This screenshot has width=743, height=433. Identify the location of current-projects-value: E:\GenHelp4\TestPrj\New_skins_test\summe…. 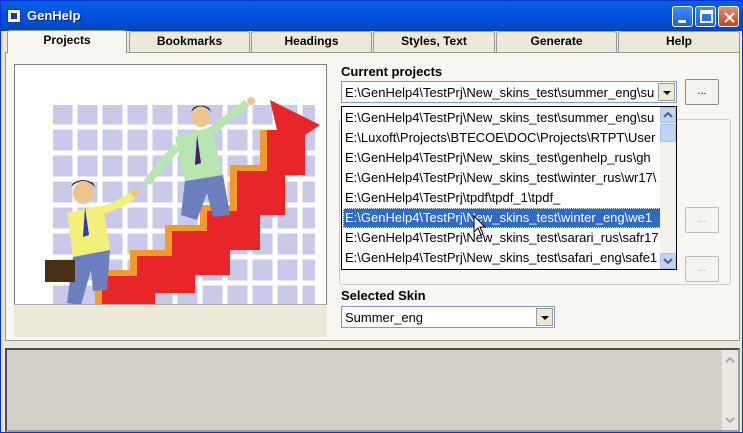
(500, 92).